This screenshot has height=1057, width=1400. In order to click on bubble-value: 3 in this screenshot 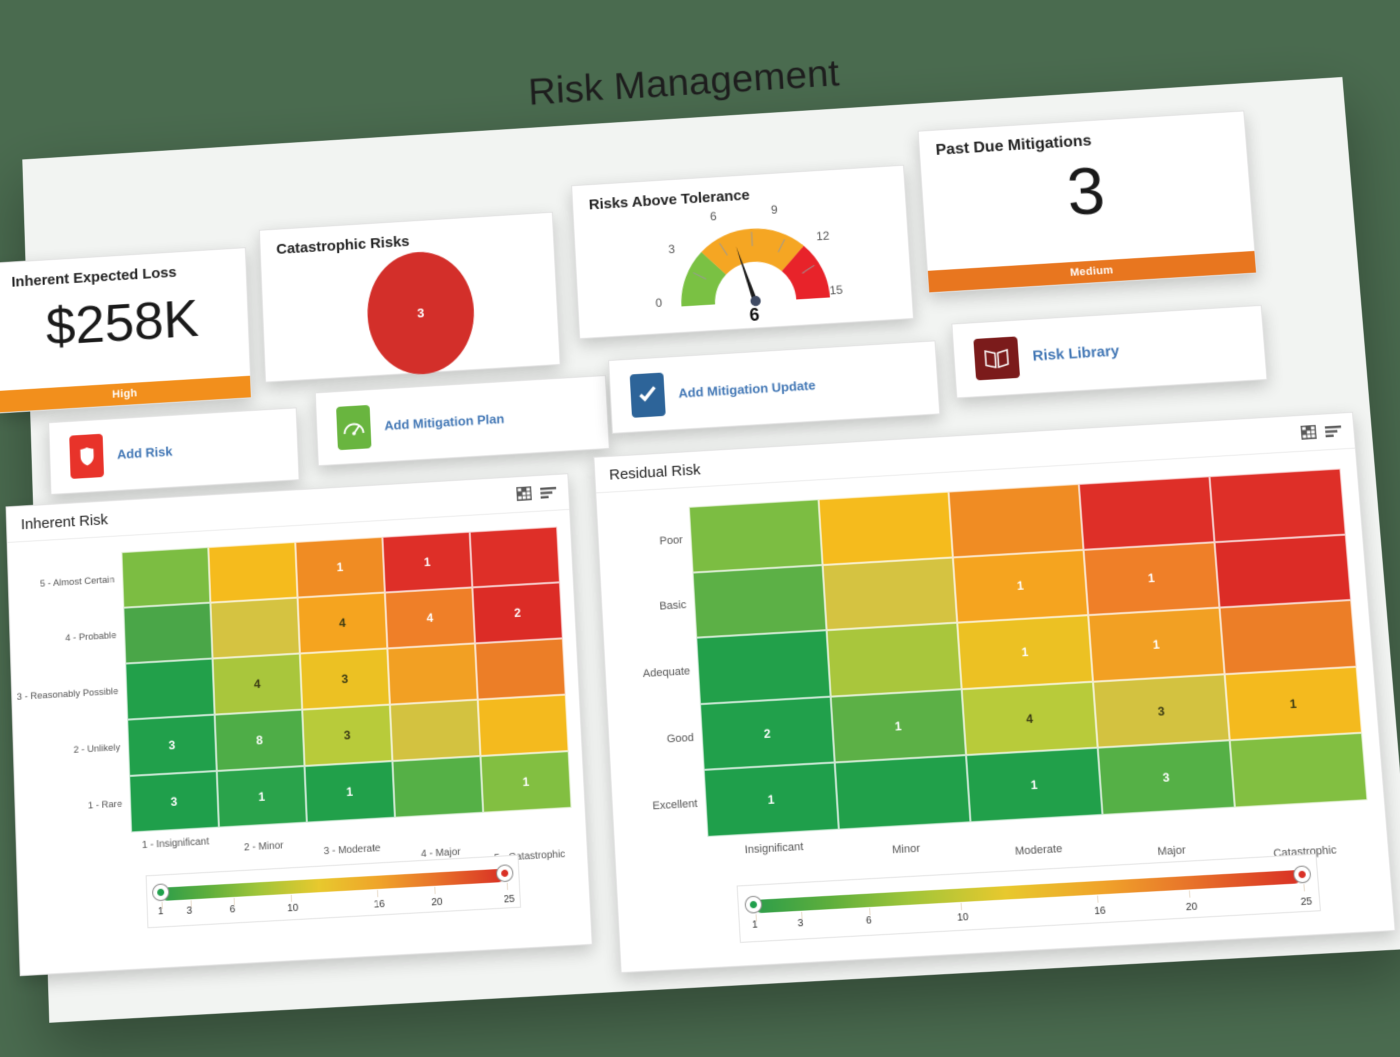, I will do `click(420, 313)`.